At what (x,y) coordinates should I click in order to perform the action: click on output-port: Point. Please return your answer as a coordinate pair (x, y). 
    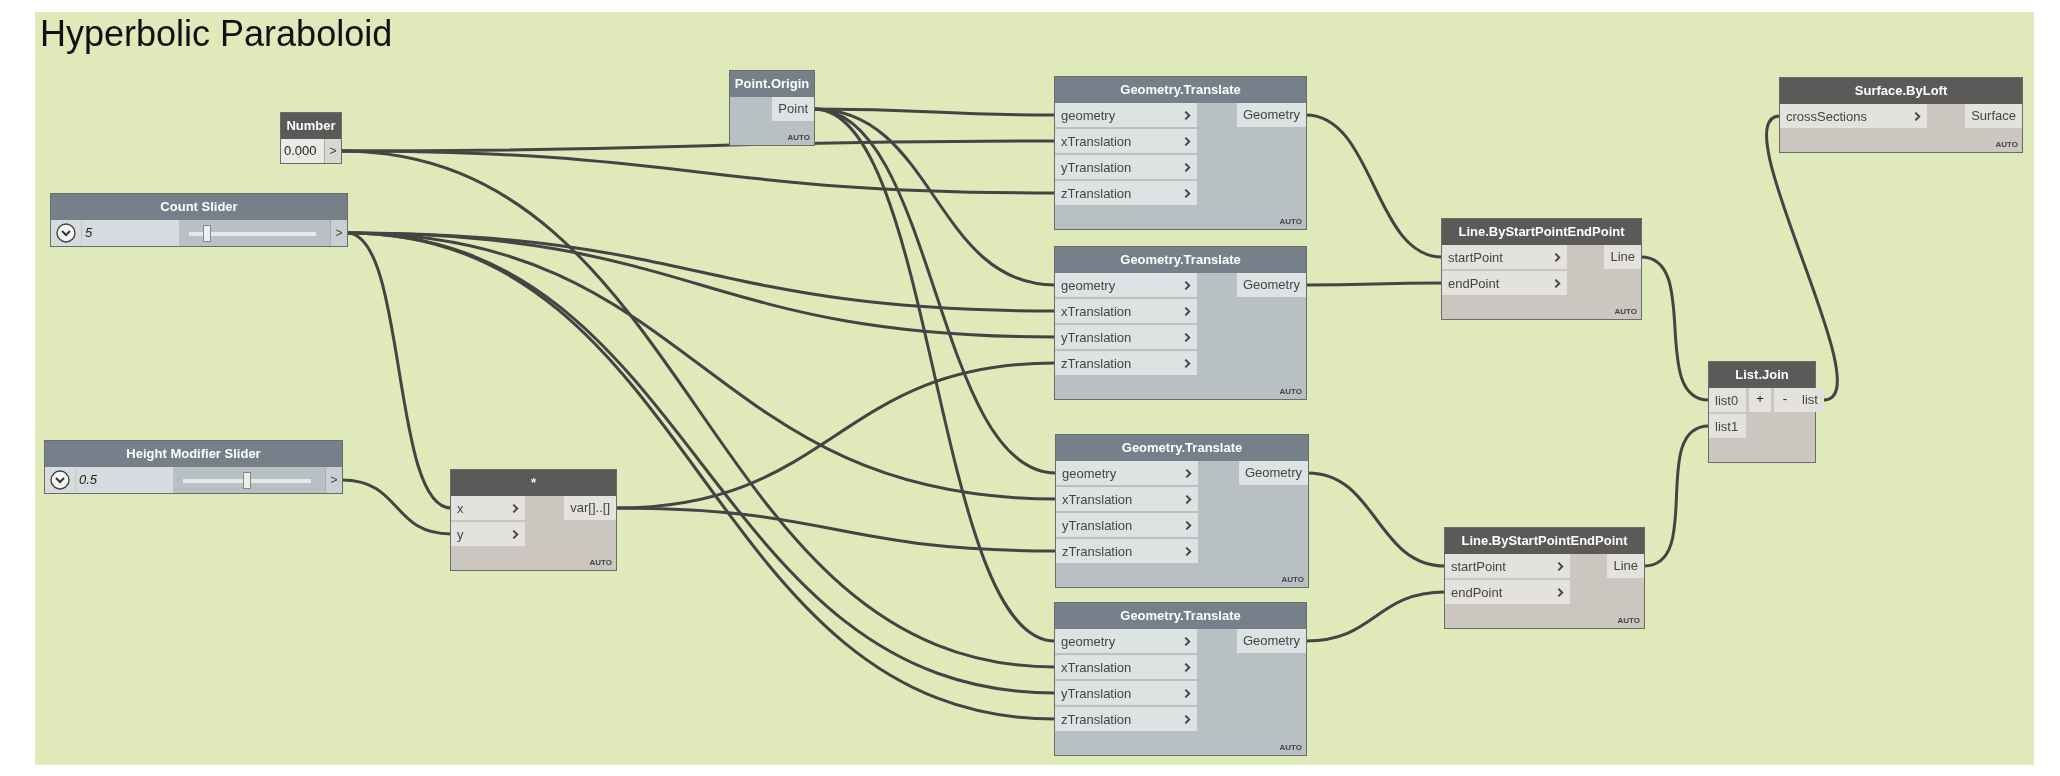
    Looking at the image, I should click on (793, 109).